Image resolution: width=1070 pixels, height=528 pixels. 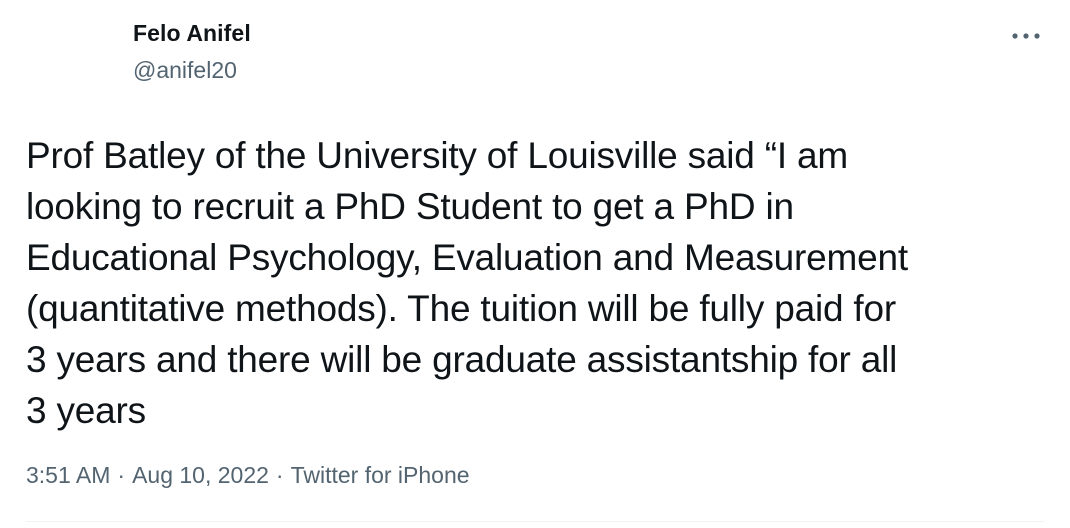 What do you see at coordinates (192, 51) in the screenshot?
I see `tweet-author: Felo Anifel @anifel20` at bounding box center [192, 51].